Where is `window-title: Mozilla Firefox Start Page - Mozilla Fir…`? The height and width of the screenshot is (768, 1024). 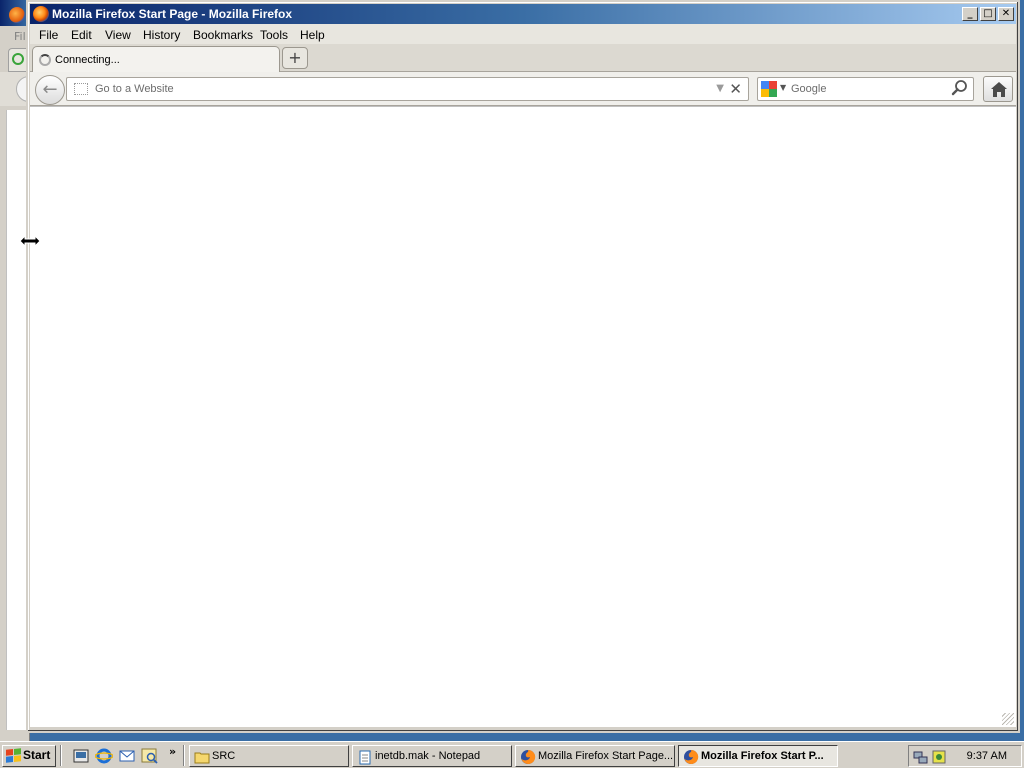 window-title: Mozilla Firefox Start Page - Mozilla Fir… is located at coordinates (172, 14).